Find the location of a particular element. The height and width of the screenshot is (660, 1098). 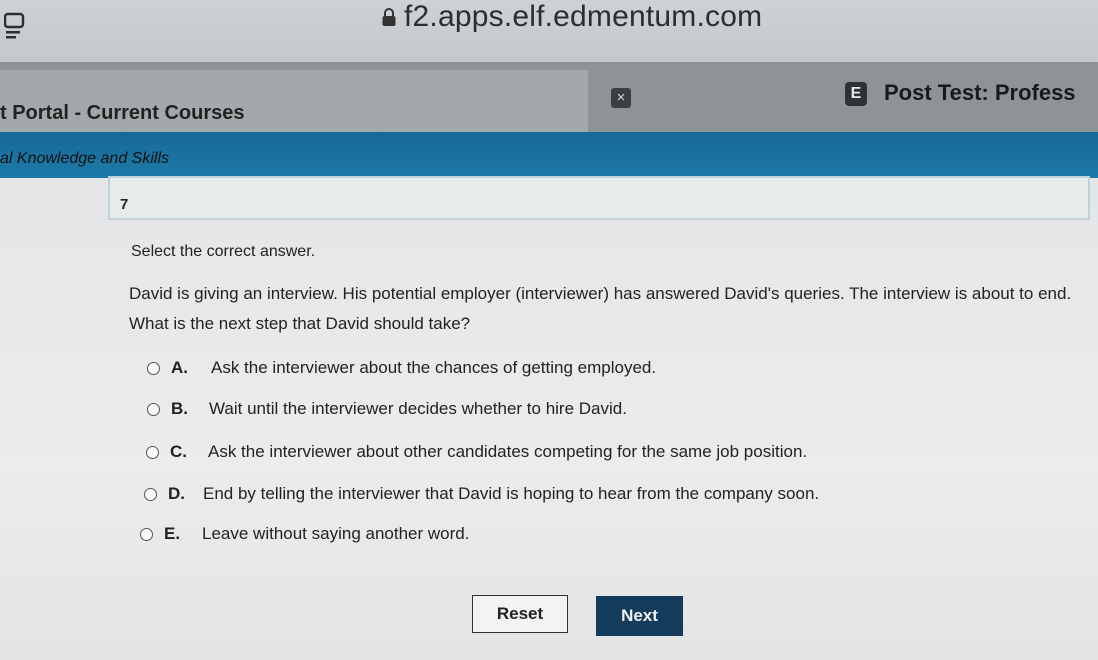

question-number-box is located at coordinates (599, 198).